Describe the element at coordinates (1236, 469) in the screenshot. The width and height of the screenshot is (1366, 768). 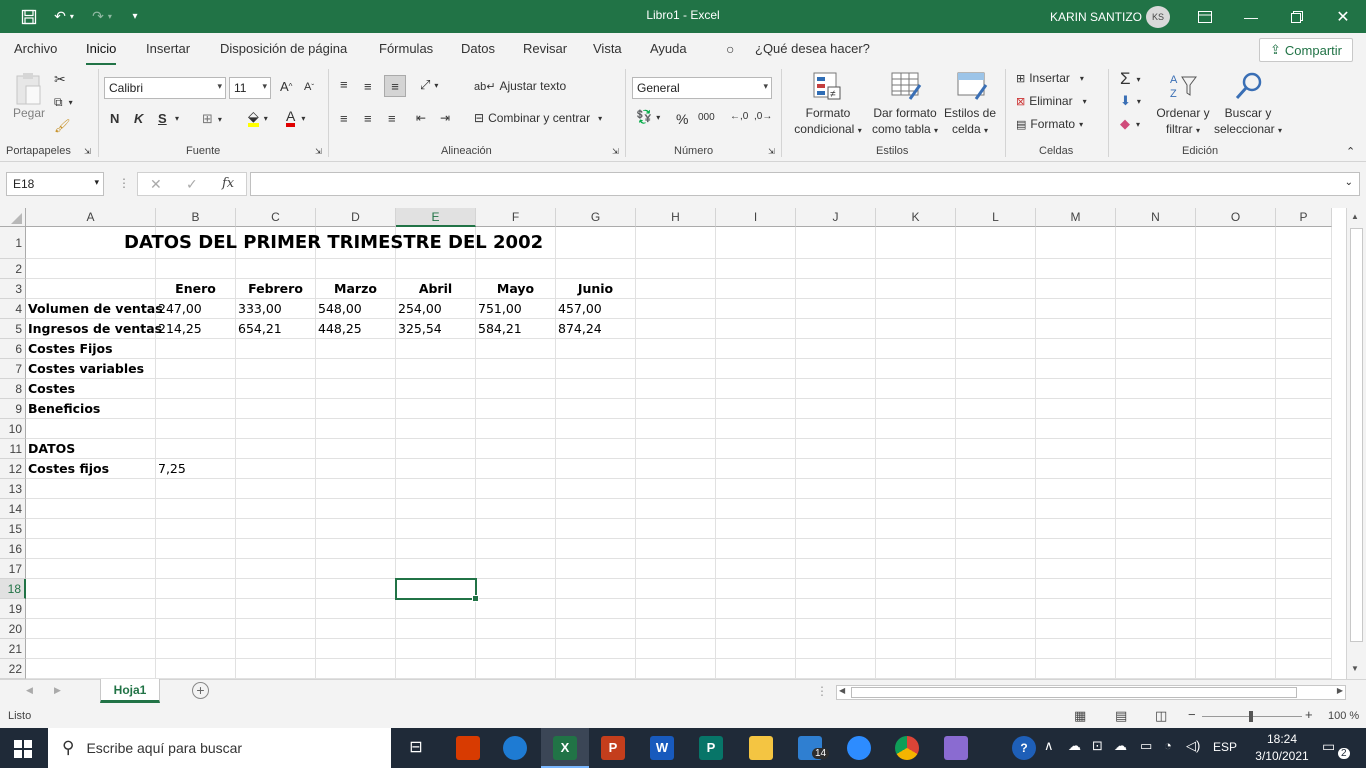
I see `cell-o12` at that location.